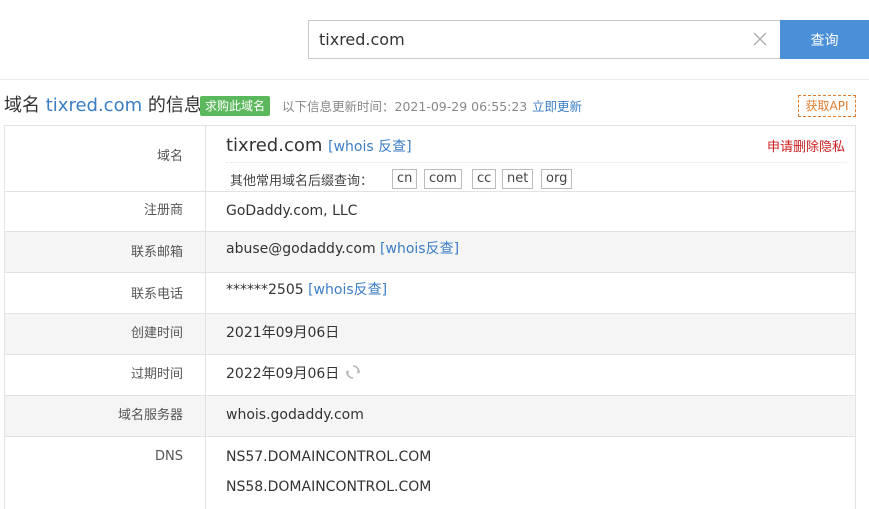 This screenshot has width=869, height=509. I want to click on remove-privacy-link: 申请删除隐私, so click(806, 145).